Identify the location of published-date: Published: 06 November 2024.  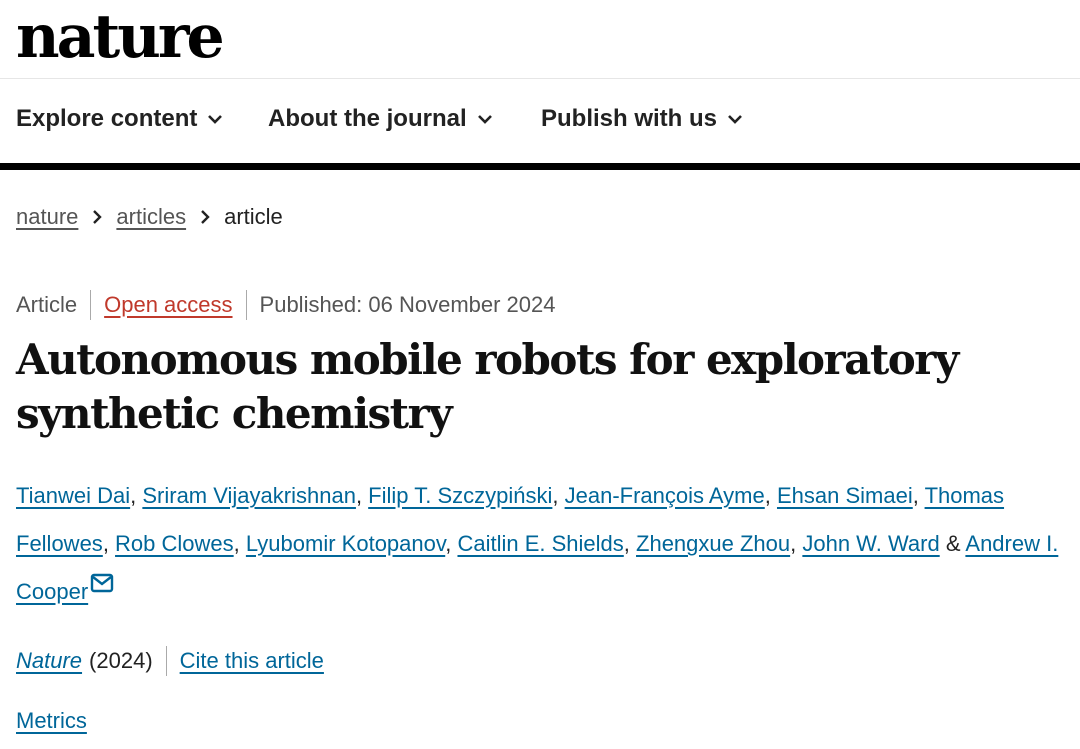
(407, 304).